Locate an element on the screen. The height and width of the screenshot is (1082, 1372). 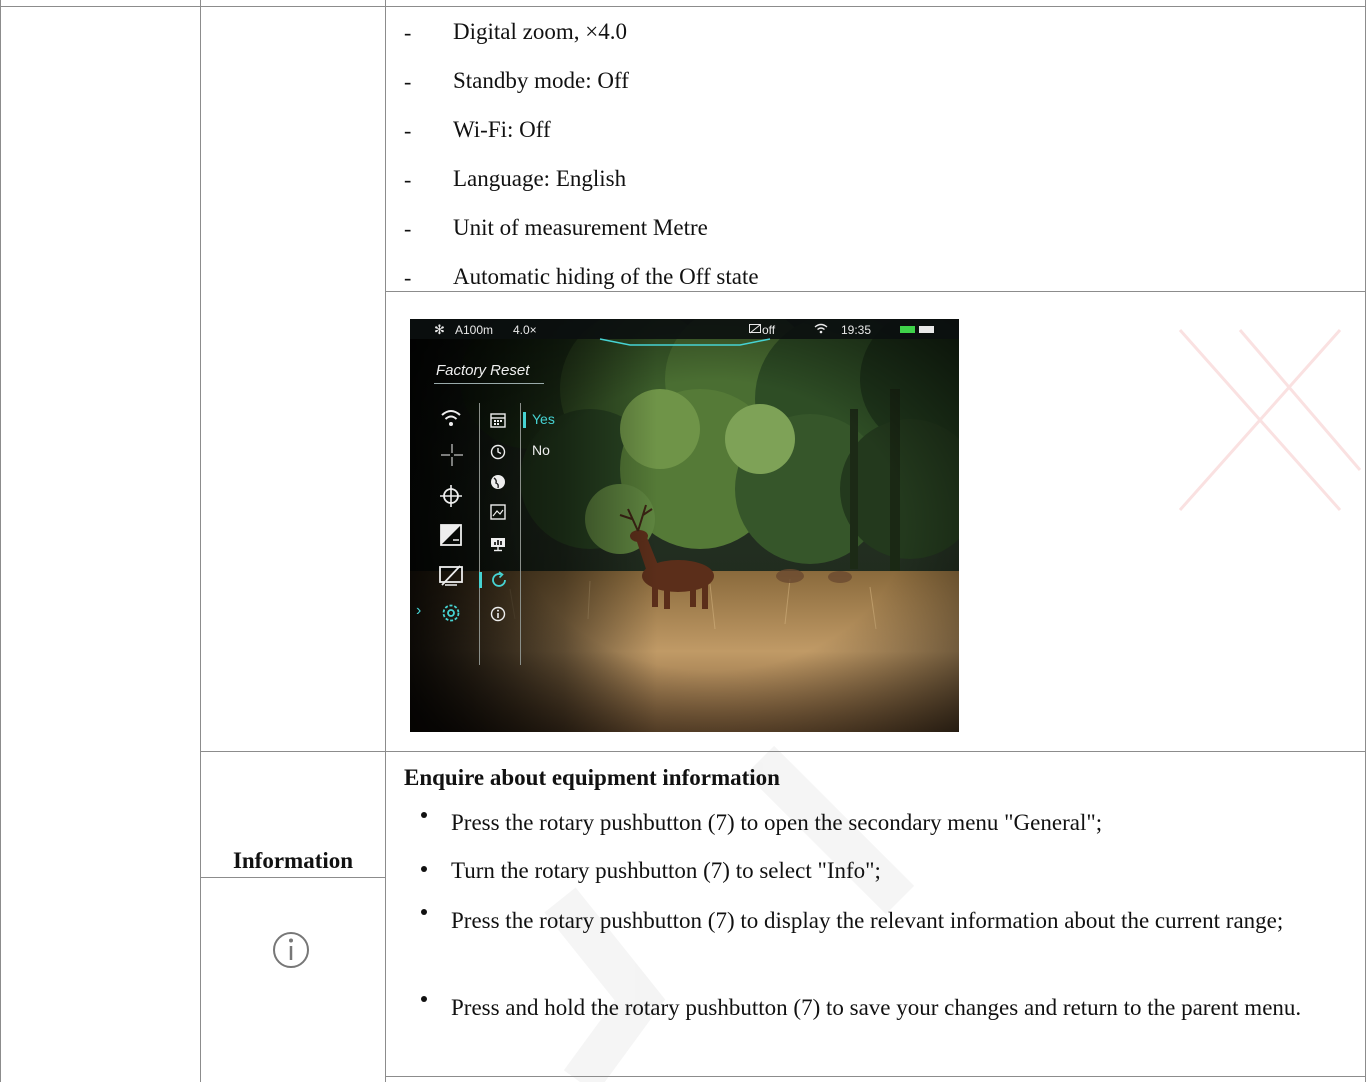
menu-title: Factory Reset is located at coordinates (483, 370).